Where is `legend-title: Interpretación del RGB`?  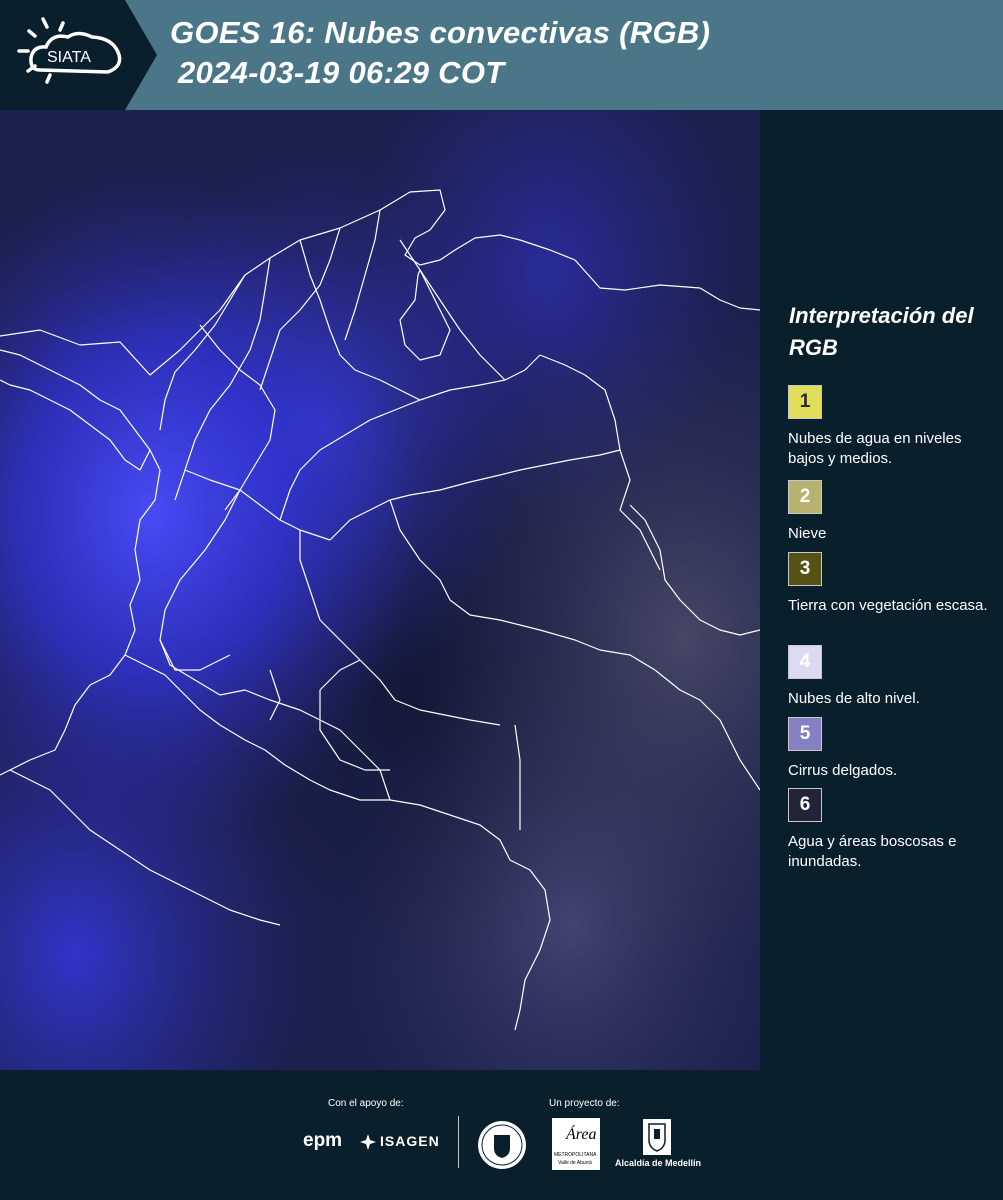 legend-title: Interpretación del RGB is located at coordinates (881, 331).